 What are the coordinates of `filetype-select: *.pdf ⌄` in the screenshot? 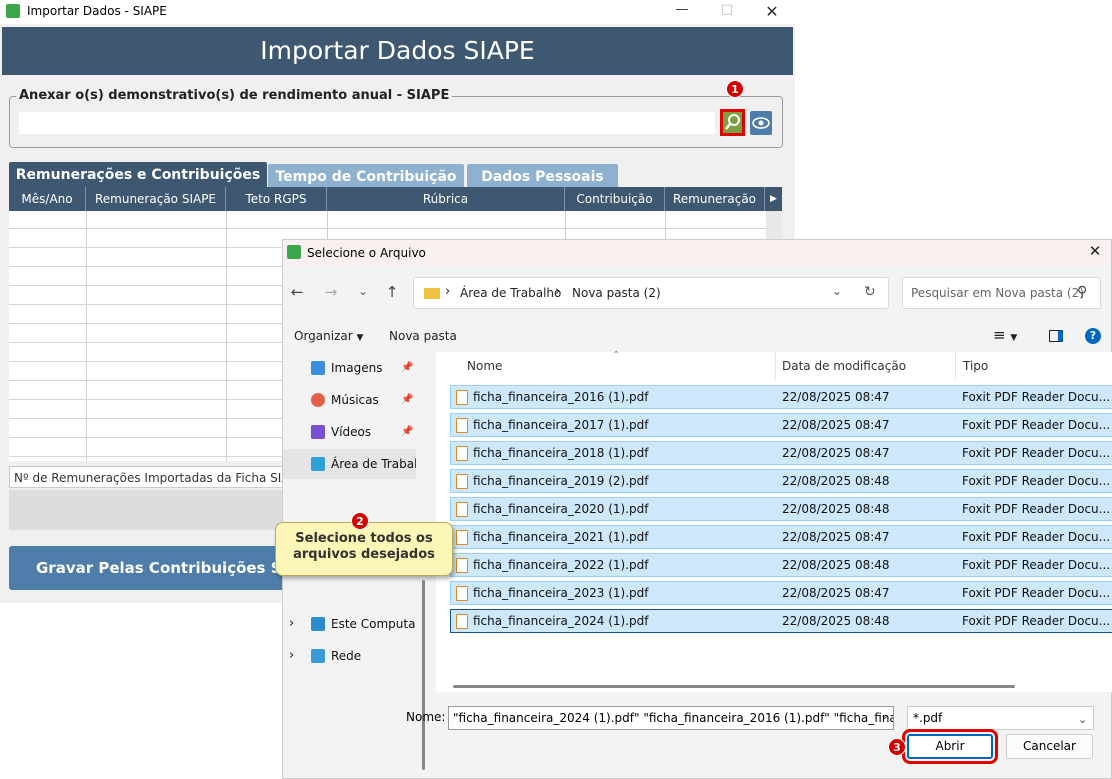 It's located at (1000, 718).